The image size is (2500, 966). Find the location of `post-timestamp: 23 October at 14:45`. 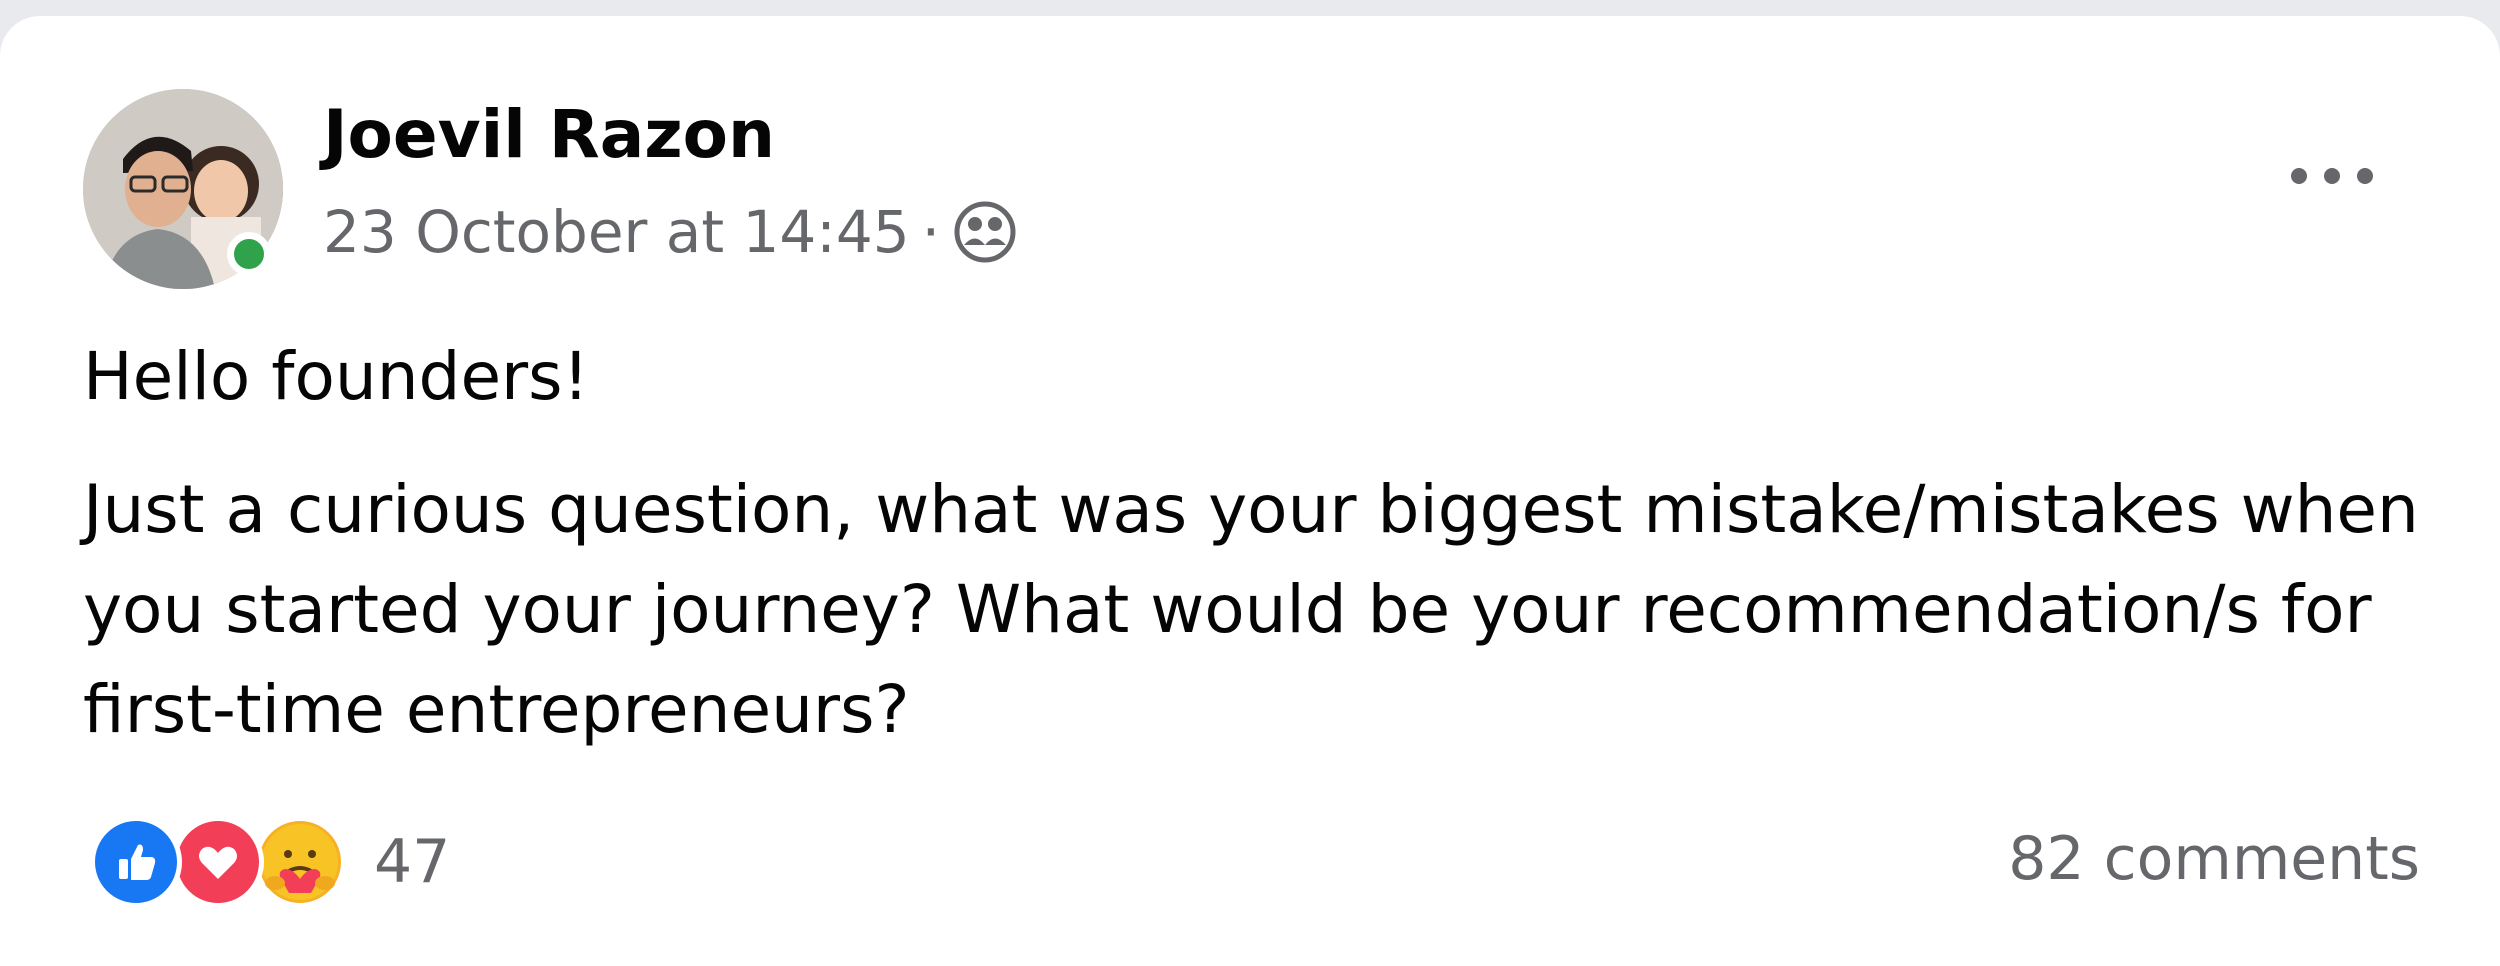

post-timestamp: 23 October at 14:45 is located at coordinates (616, 232).